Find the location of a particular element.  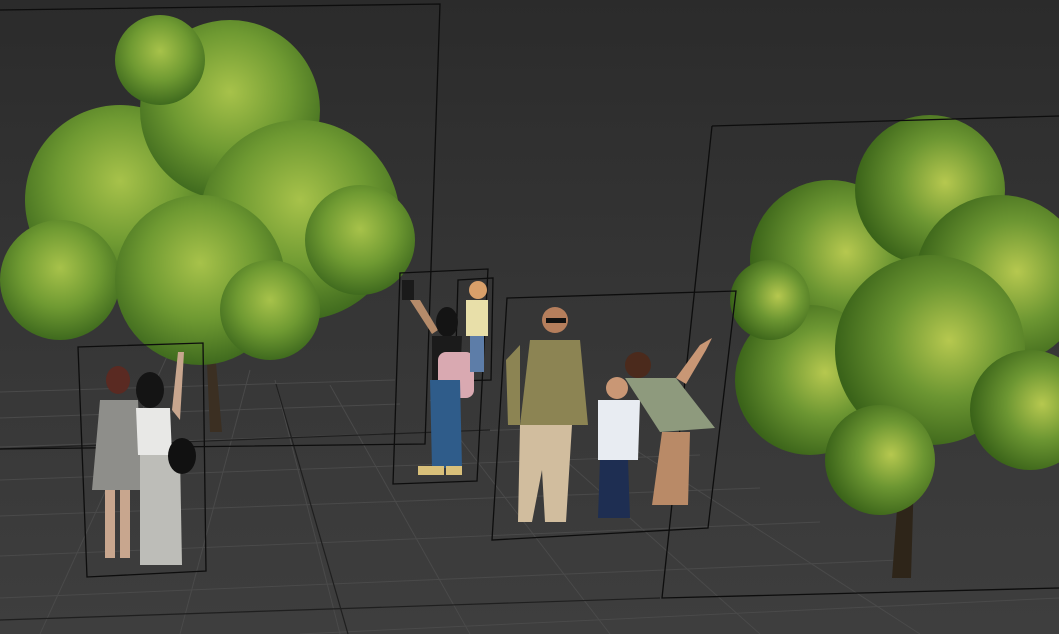

tree-right-frame is located at coordinates (885, 121).